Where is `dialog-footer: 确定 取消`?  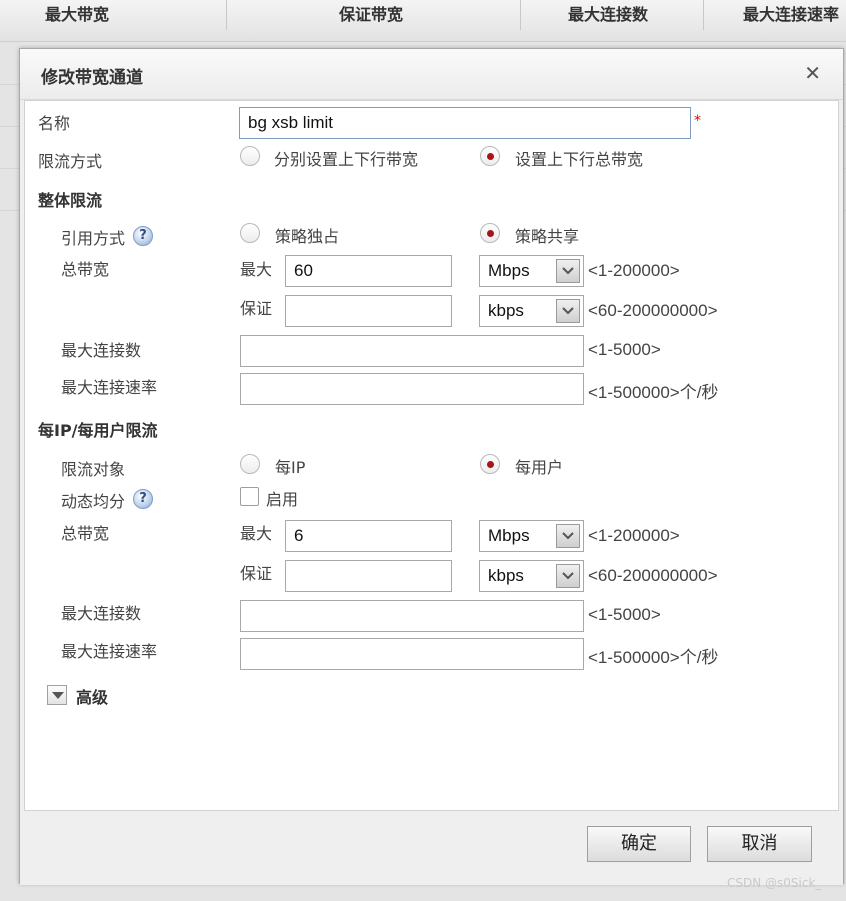
dialog-footer: 确定 取消 is located at coordinates (431, 848).